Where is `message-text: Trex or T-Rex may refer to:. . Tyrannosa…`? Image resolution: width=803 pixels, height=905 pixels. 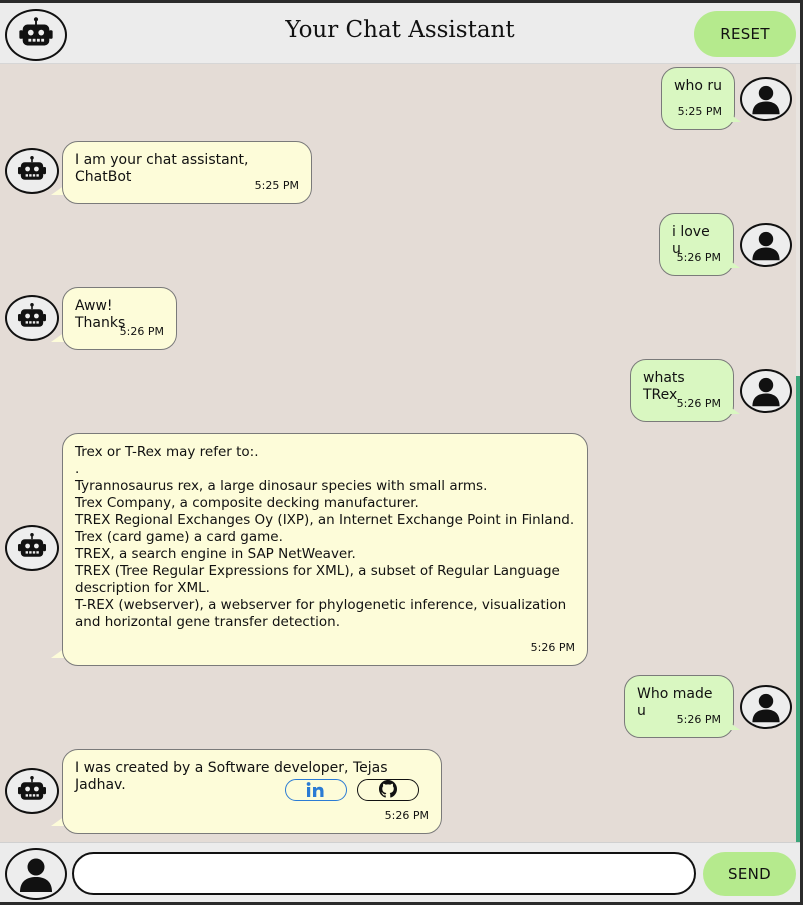
message-text: Trex or T-Rex may refer to:. . Tyrannosa… is located at coordinates (325, 537).